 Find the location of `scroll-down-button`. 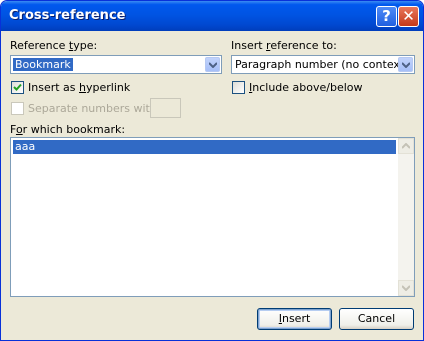

scroll-down-button is located at coordinates (406, 288).